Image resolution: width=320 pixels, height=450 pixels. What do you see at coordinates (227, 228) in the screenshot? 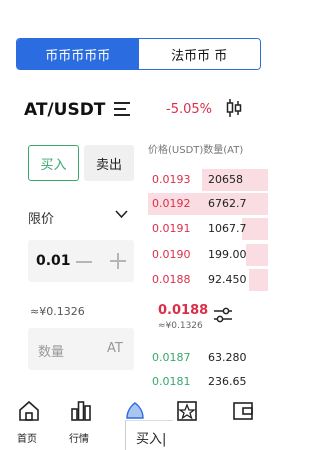
I see `ask-amount: 1067.7` at bounding box center [227, 228].